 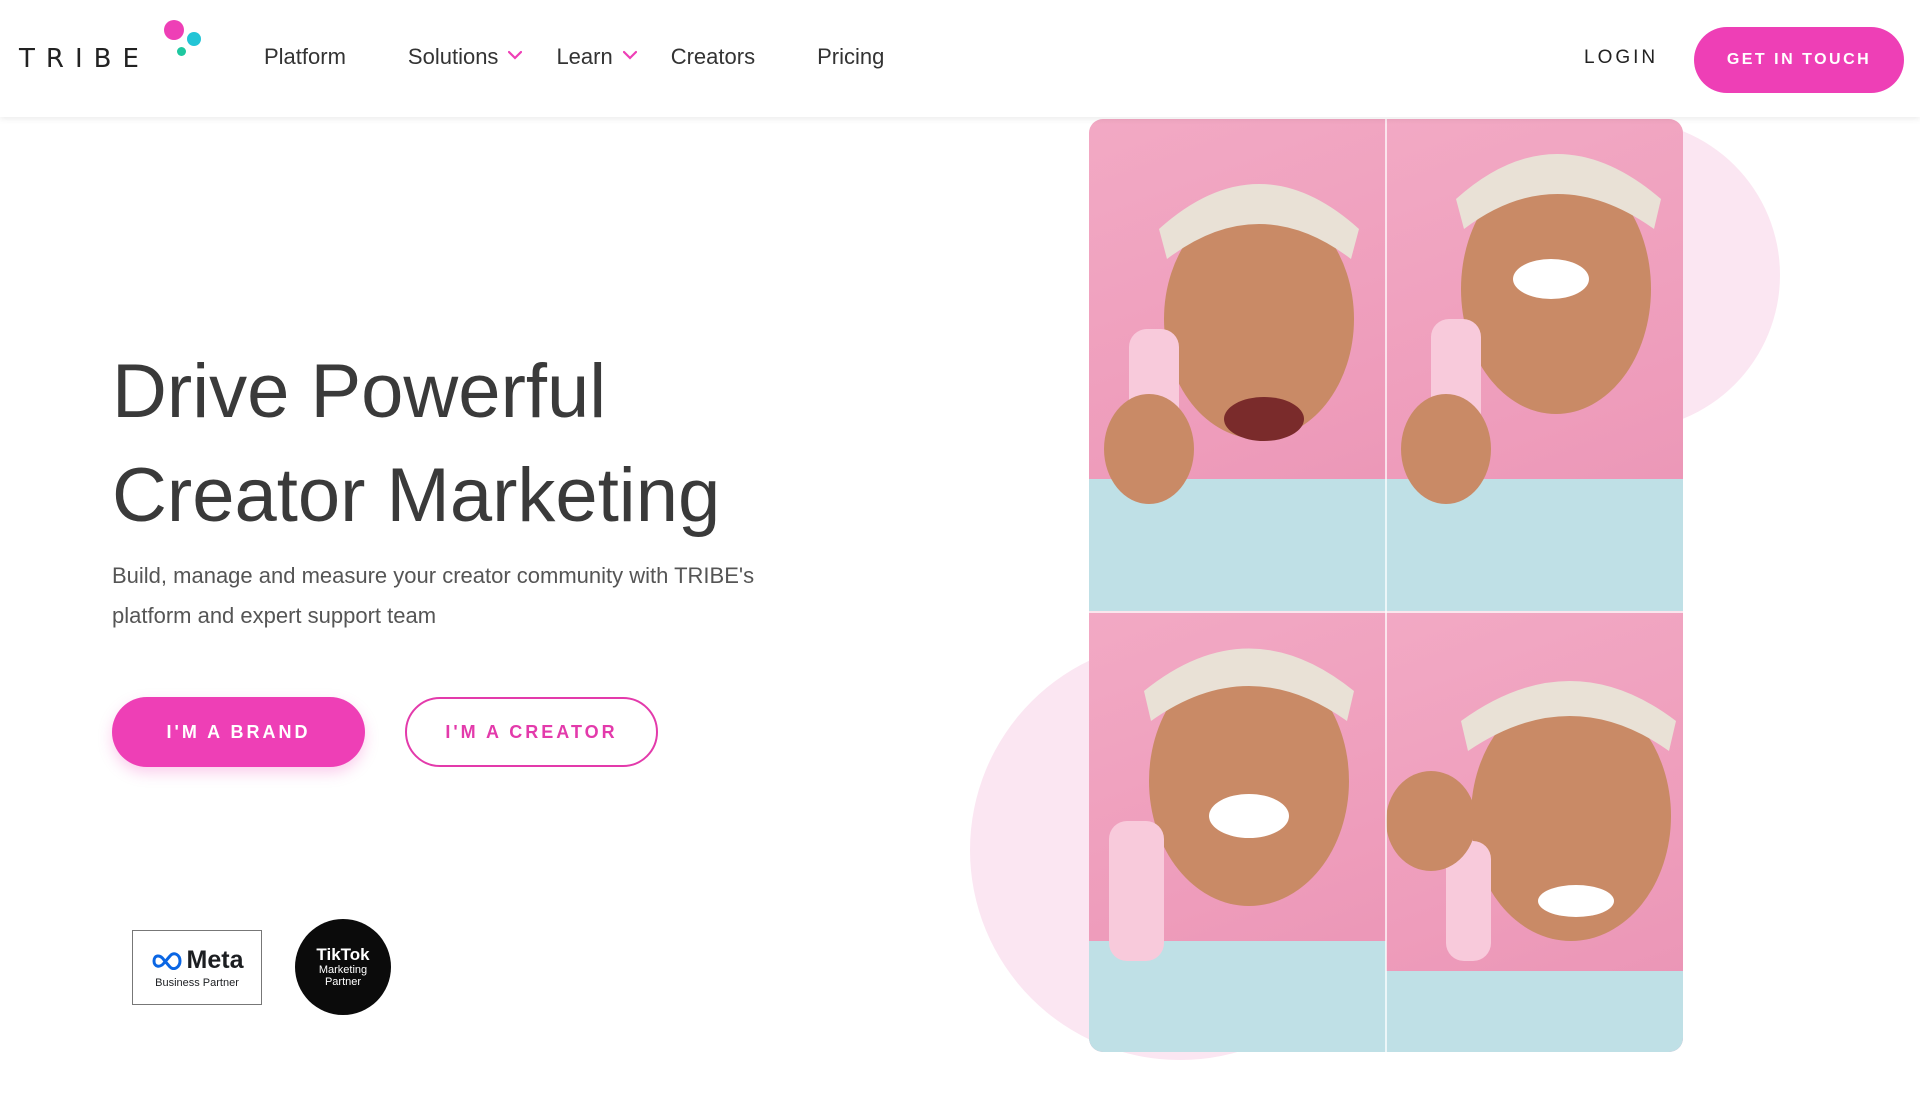 What do you see at coordinates (274, 615) in the screenshot?
I see `hero-subtitle-line-2: platform and expert support team` at bounding box center [274, 615].